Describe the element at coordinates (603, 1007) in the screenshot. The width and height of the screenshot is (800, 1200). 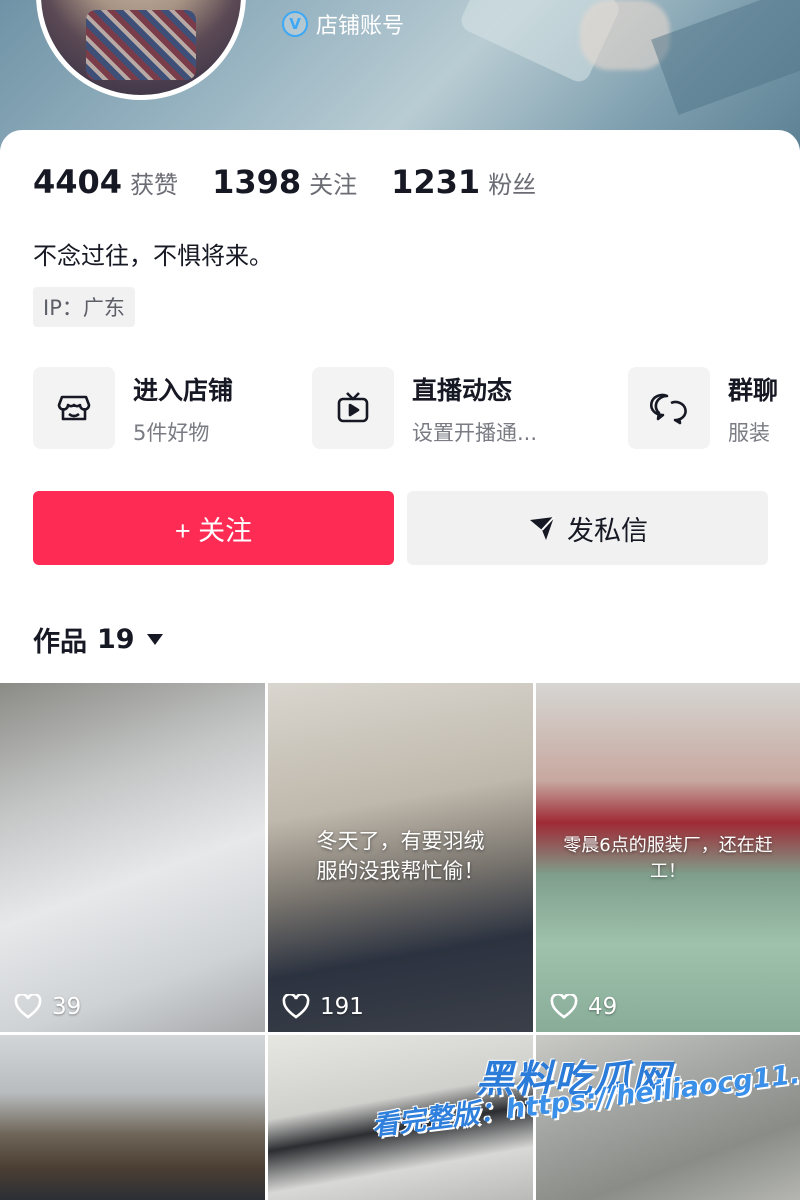
I see `like-number: 49` at that location.